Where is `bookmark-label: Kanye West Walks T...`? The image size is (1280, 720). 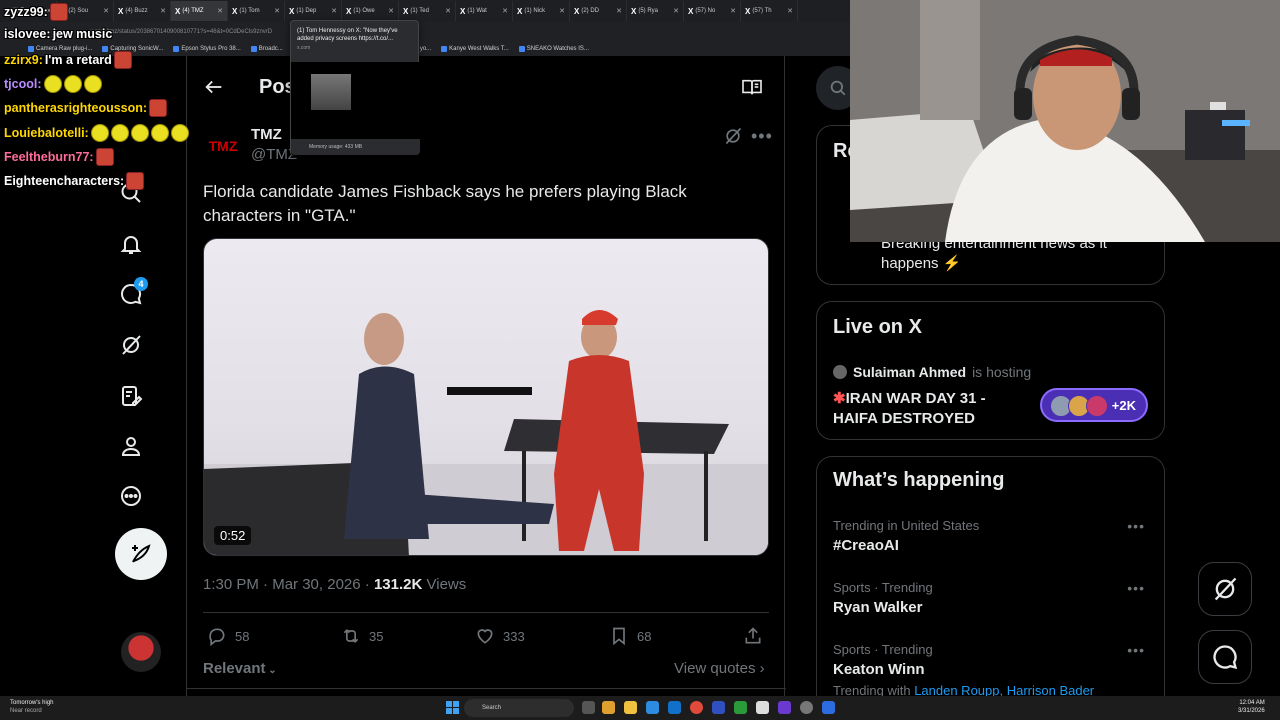 bookmark-label: Kanye West Walks T... is located at coordinates (479, 49).